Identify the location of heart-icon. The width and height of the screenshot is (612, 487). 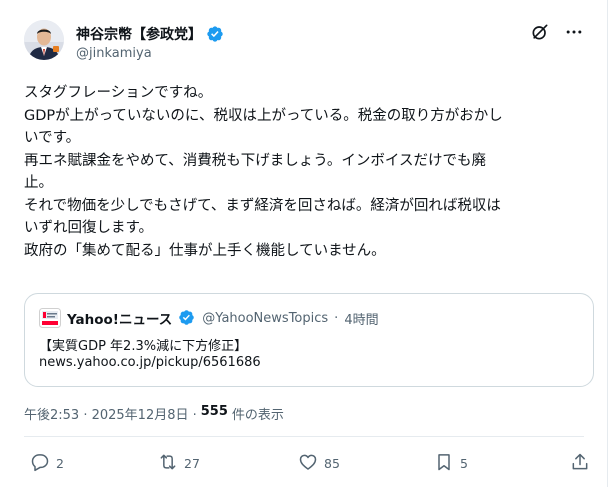
(308, 463).